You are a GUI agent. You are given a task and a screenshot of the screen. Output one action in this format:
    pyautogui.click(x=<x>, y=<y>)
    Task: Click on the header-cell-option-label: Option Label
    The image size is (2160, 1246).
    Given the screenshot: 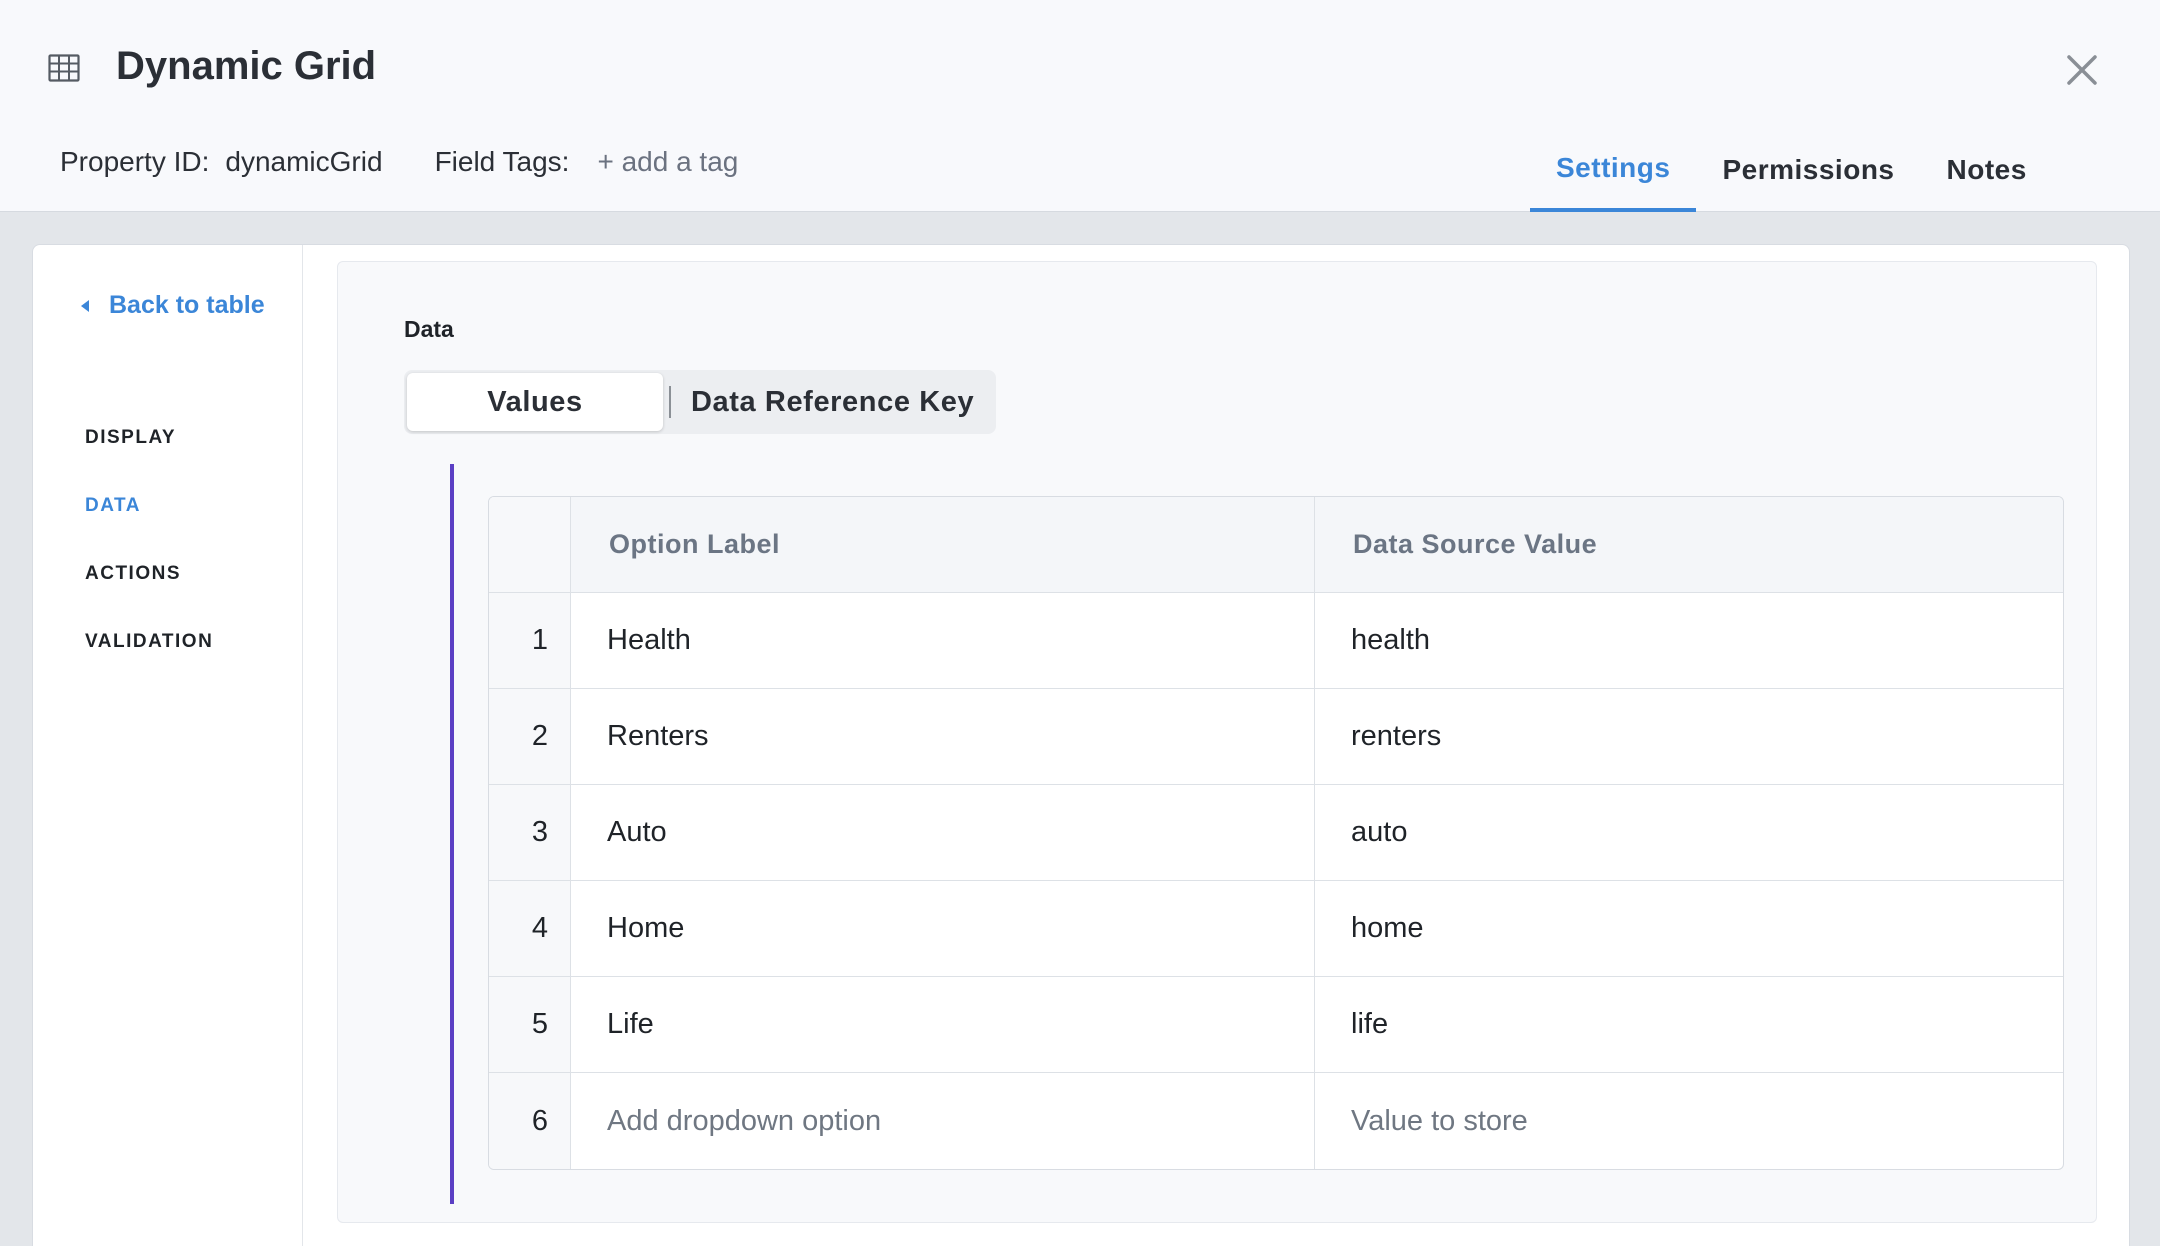 What is the action you would take?
    pyautogui.click(x=943, y=544)
    